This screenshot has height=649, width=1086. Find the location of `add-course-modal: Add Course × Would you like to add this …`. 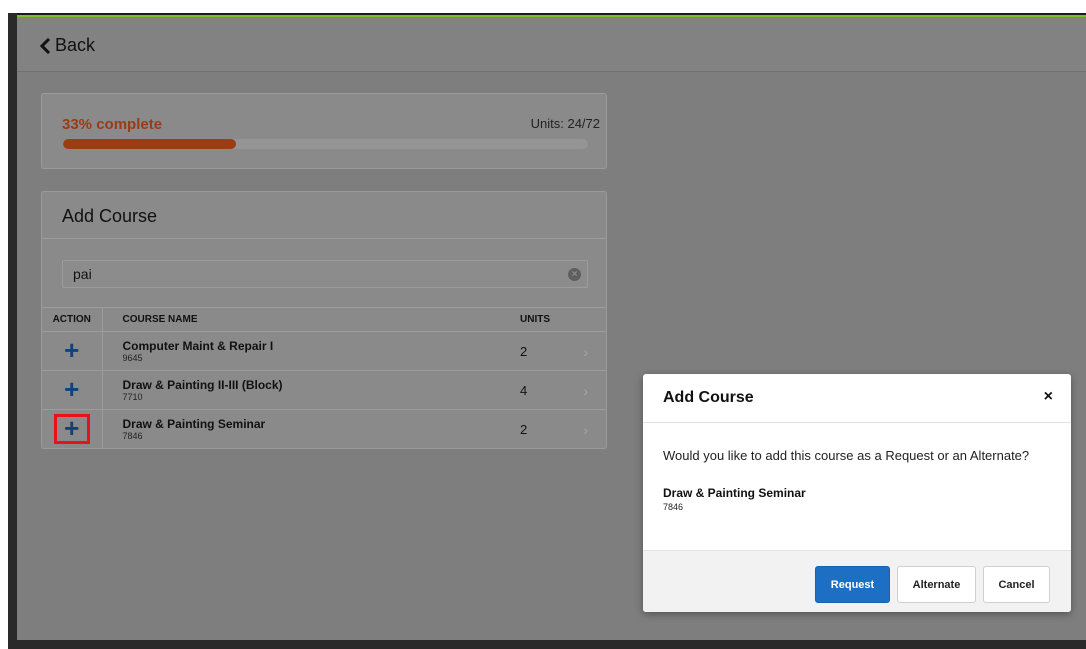

add-course-modal: Add Course × Would you like to add this … is located at coordinates (857, 493).